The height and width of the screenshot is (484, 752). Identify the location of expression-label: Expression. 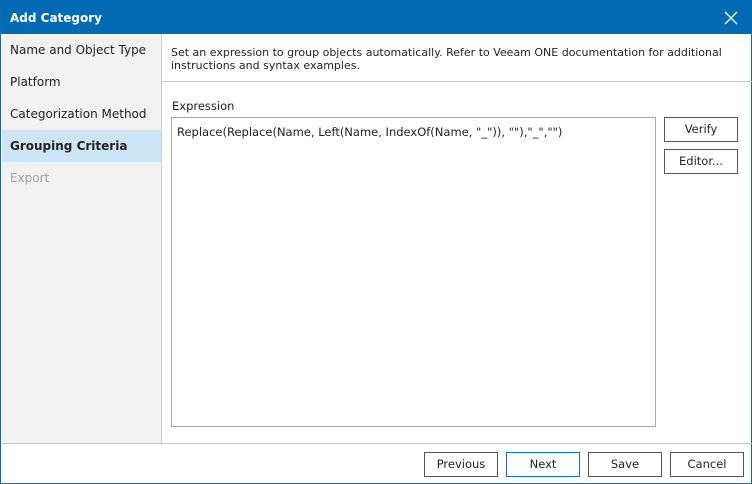
(203, 106).